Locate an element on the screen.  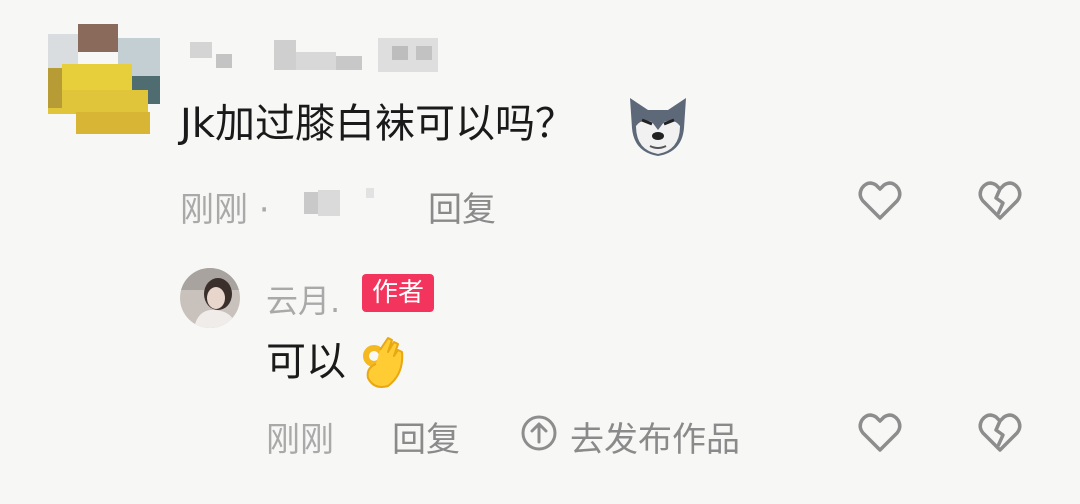
author-avatar is located at coordinates (210, 298).